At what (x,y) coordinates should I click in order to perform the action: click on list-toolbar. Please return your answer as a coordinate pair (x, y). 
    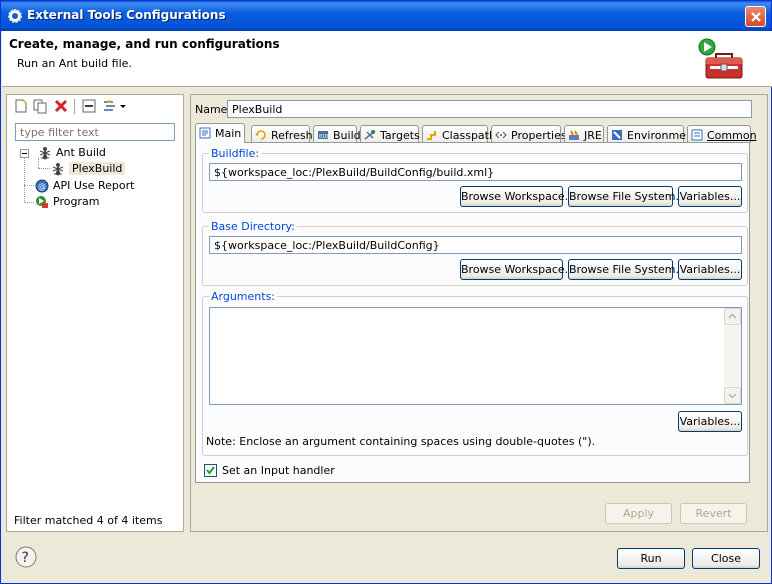
    Looking at the image, I should click on (95, 106).